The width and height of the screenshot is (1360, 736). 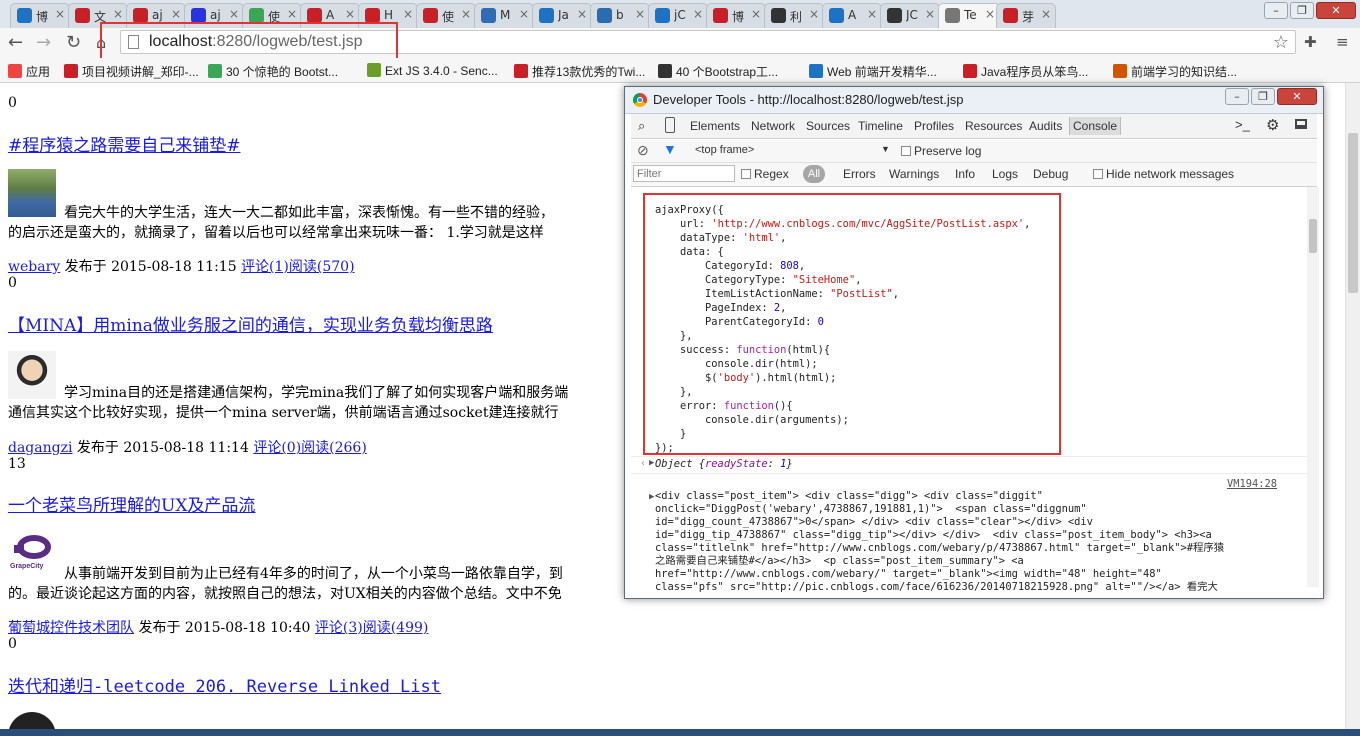 What do you see at coordinates (1026, 15) in the screenshot?
I see `browser-tab: 芽 ×` at bounding box center [1026, 15].